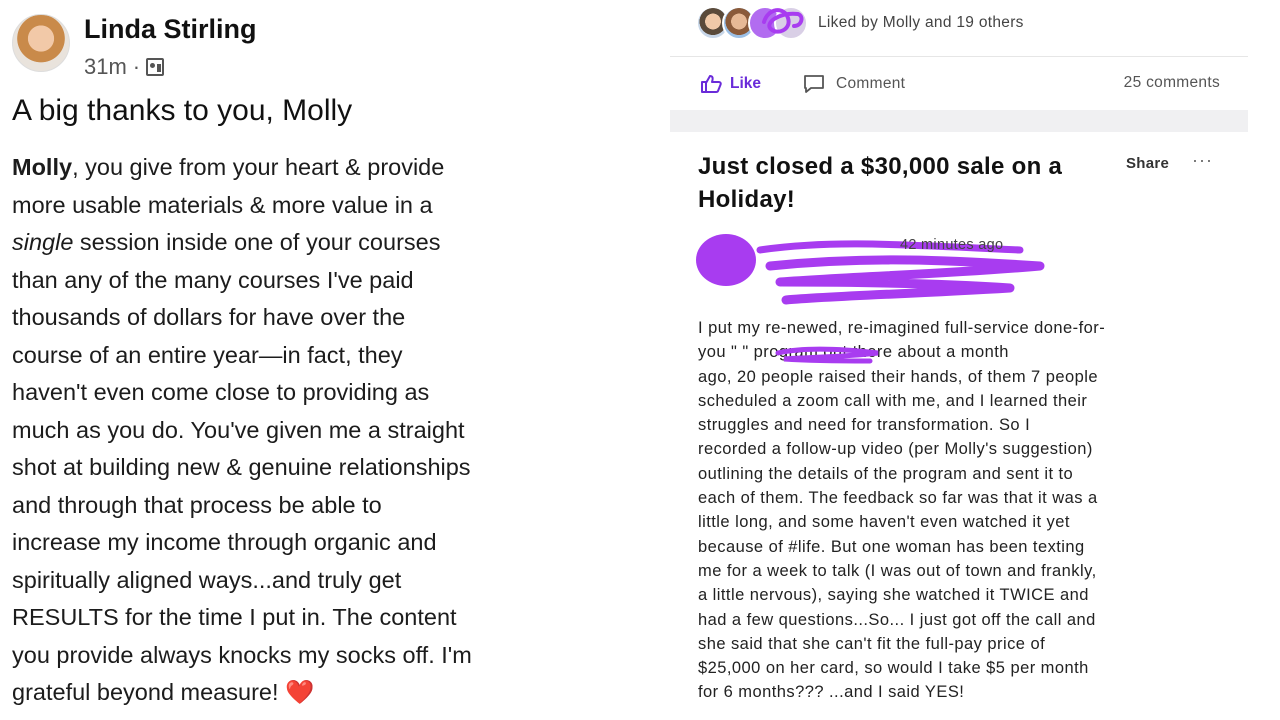 This screenshot has width=1280, height=720. Describe the element at coordinates (921, 23) in the screenshot. I see `liked-by-text: Liked by Molly and 19 others` at that location.